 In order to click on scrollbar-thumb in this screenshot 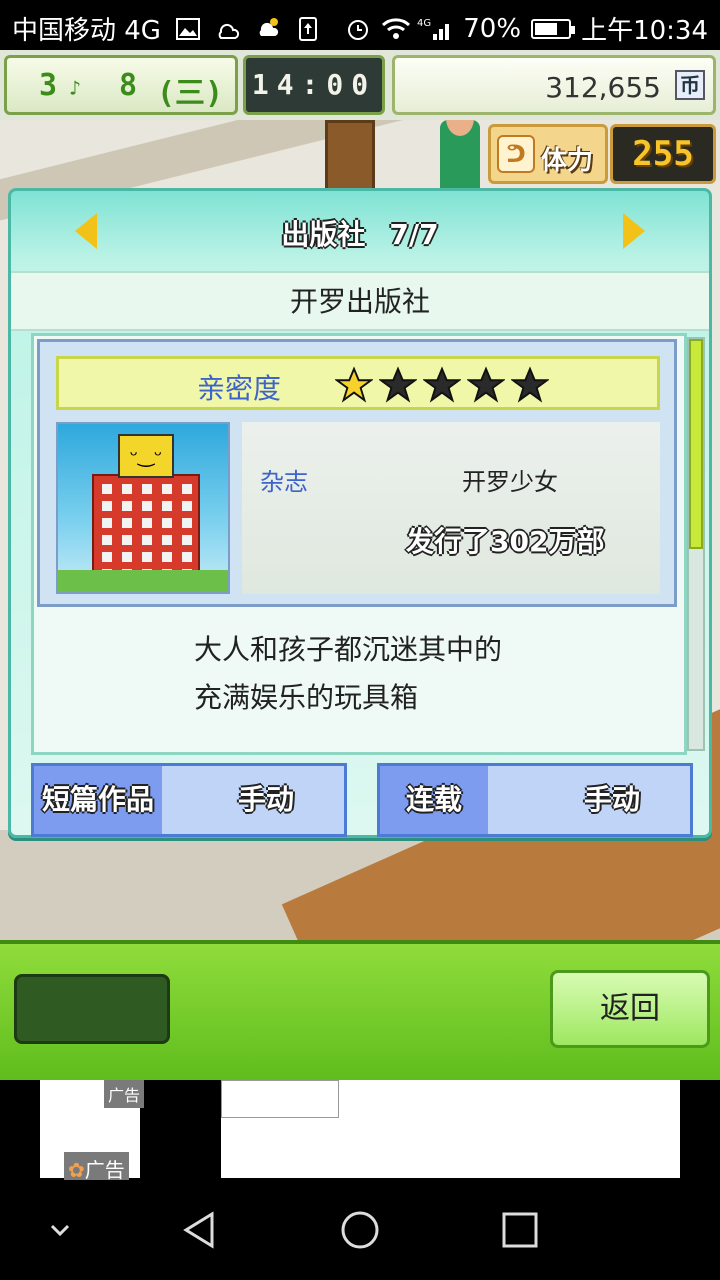, I will do `click(696, 444)`.